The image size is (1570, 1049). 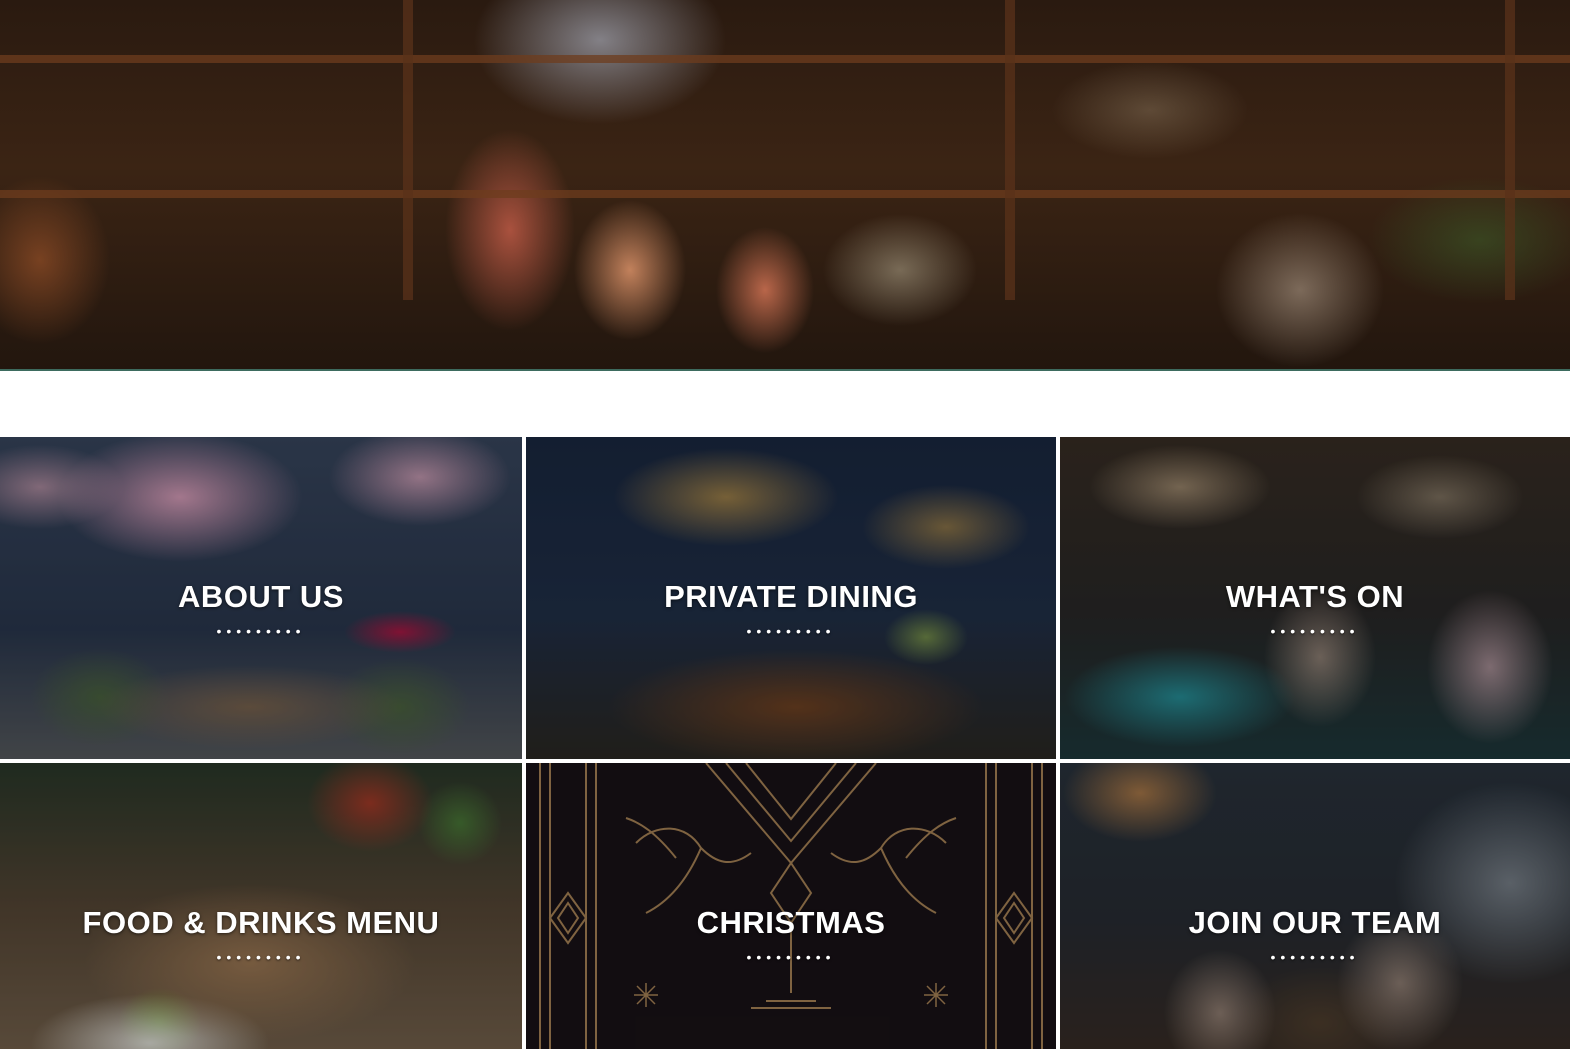 I want to click on tile-label: JOIN OUR TEAM, so click(x=1315, y=922).